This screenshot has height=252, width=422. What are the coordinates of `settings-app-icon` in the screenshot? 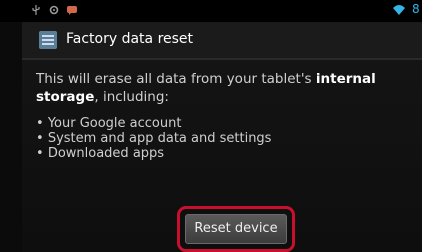 It's located at (48, 40).